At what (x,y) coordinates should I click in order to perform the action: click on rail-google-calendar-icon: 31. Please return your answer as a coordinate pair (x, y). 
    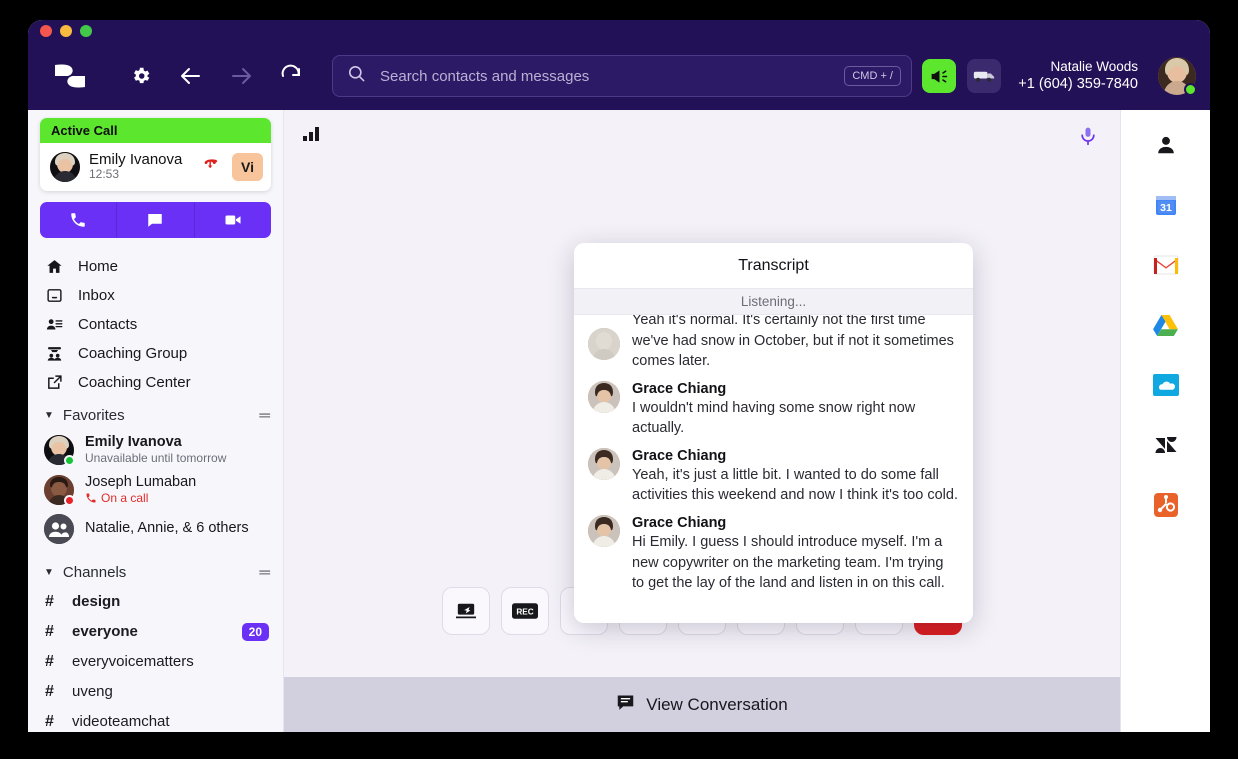
    Looking at the image, I should click on (1166, 205).